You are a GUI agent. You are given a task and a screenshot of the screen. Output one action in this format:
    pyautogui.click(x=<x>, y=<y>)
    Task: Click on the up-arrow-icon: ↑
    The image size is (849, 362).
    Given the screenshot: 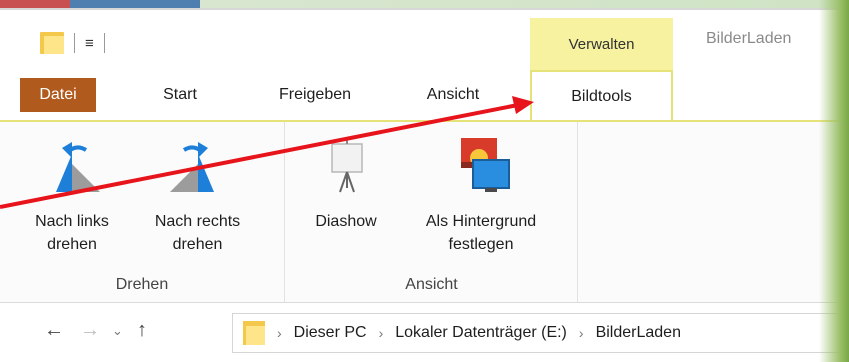 What is the action you would take?
    pyautogui.click(x=142, y=330)
    